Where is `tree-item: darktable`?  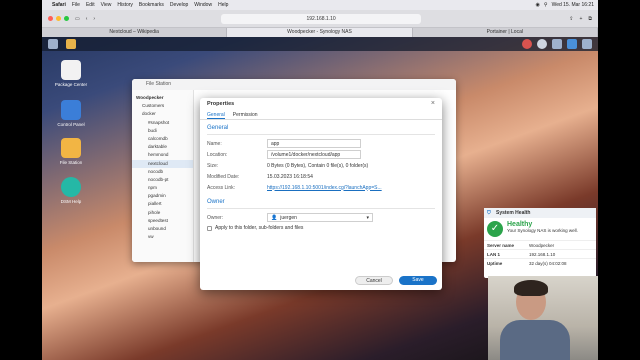
tree-item: darktable is located at coordinates (162, 147).